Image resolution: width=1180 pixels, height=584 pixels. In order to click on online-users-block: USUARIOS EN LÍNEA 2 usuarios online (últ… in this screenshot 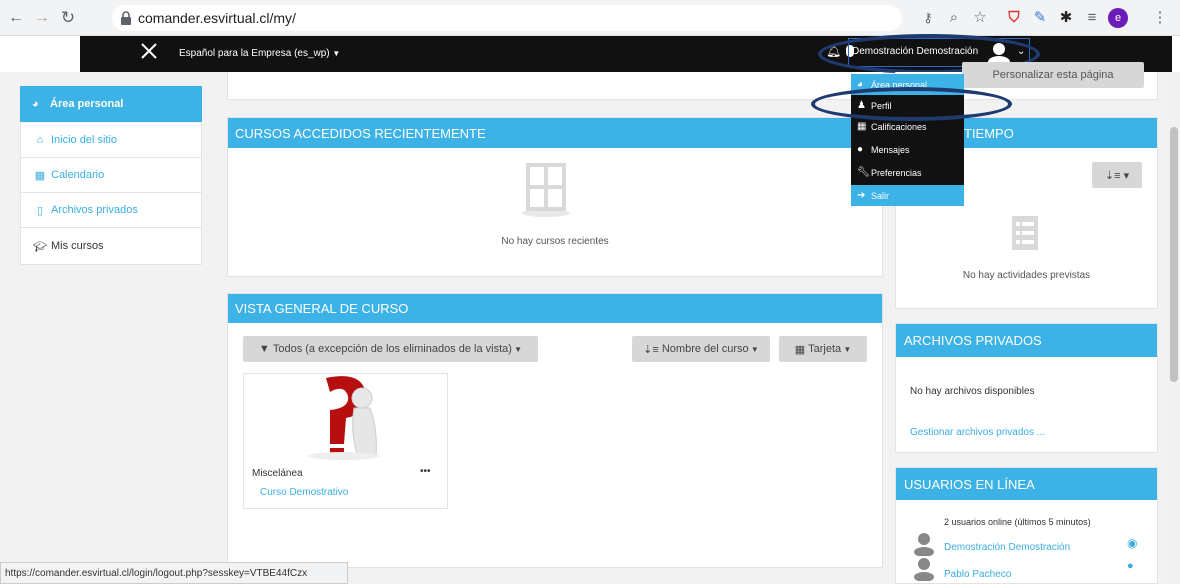, I will do `click(1026, 525)`.